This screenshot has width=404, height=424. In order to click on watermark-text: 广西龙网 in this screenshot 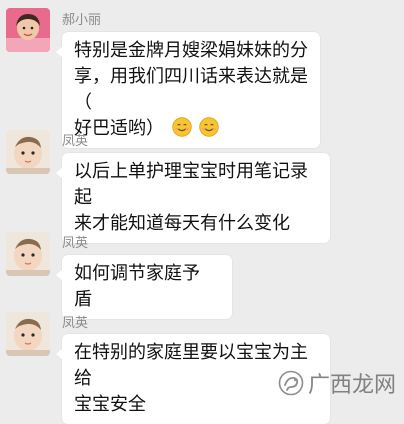, I will do `click(351, 385)`.